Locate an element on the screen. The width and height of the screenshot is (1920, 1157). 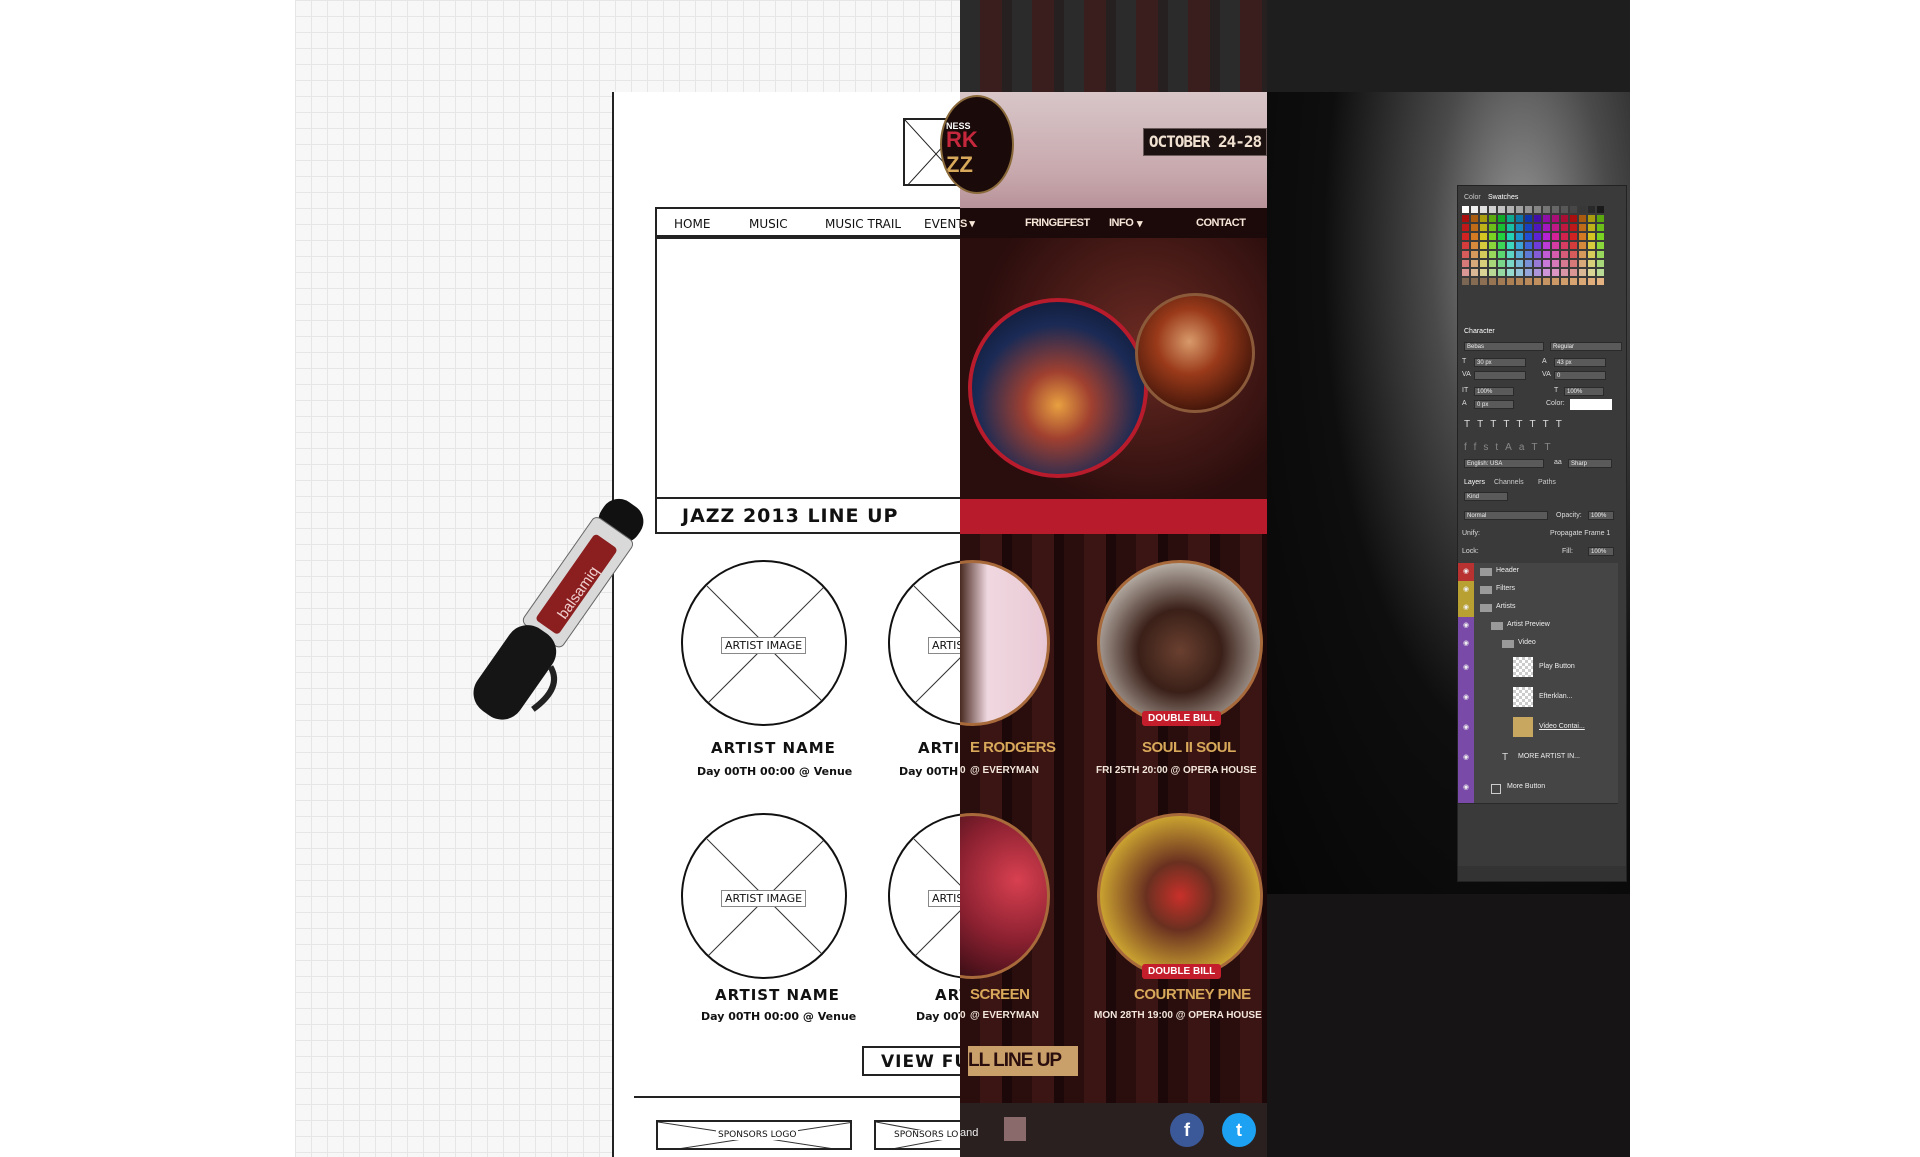
site-artist-photo is located at coordinates (1180, 896).